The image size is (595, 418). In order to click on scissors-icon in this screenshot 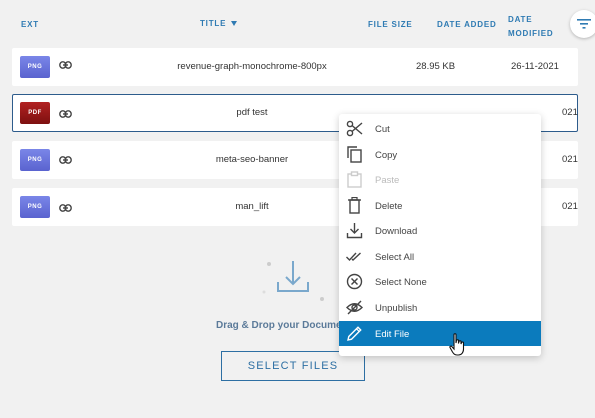, I will do `click(354, 128)`.